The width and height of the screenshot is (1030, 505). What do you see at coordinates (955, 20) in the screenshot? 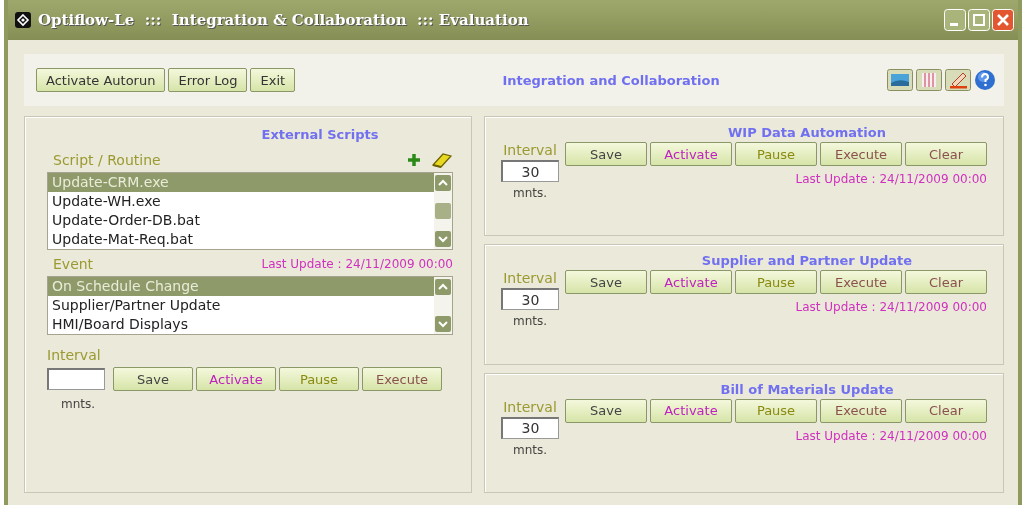
I see `minimize-icon` at bounding box center [955, 20].